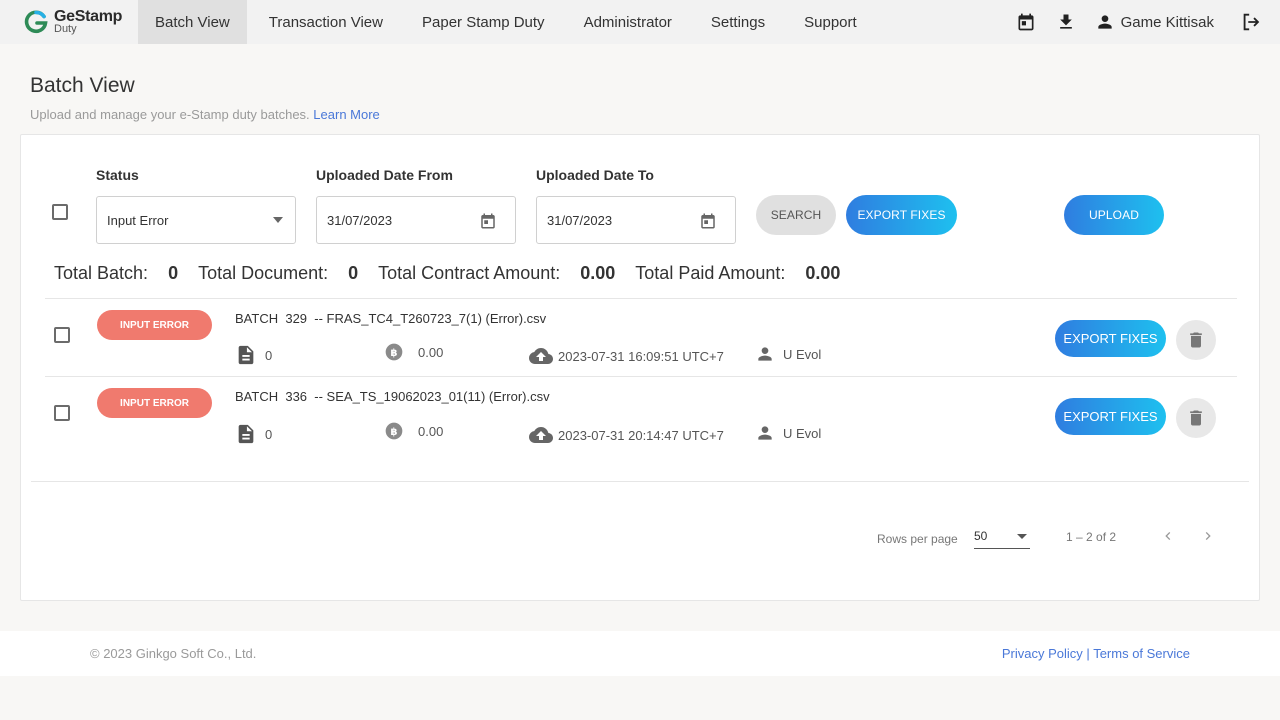  Describe the element at coordinates (138, 220) in the screenshot. I see `status-select-value: Input Error` at that location.